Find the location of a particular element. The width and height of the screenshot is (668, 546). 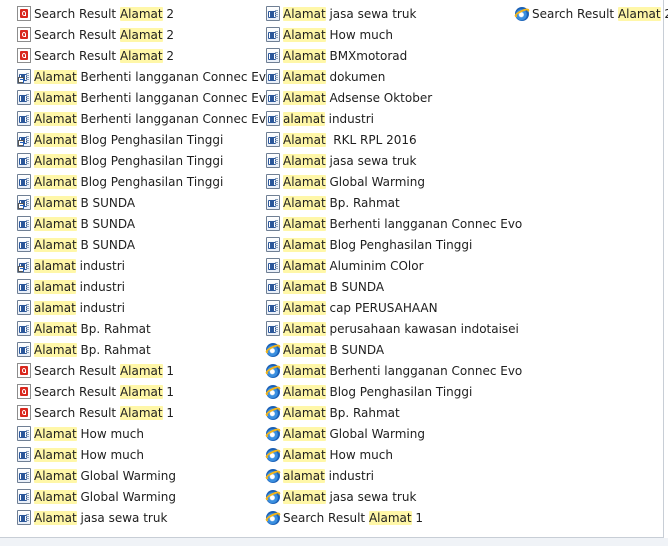

file-name-suffix: How much is located at coordinates (359, 34).